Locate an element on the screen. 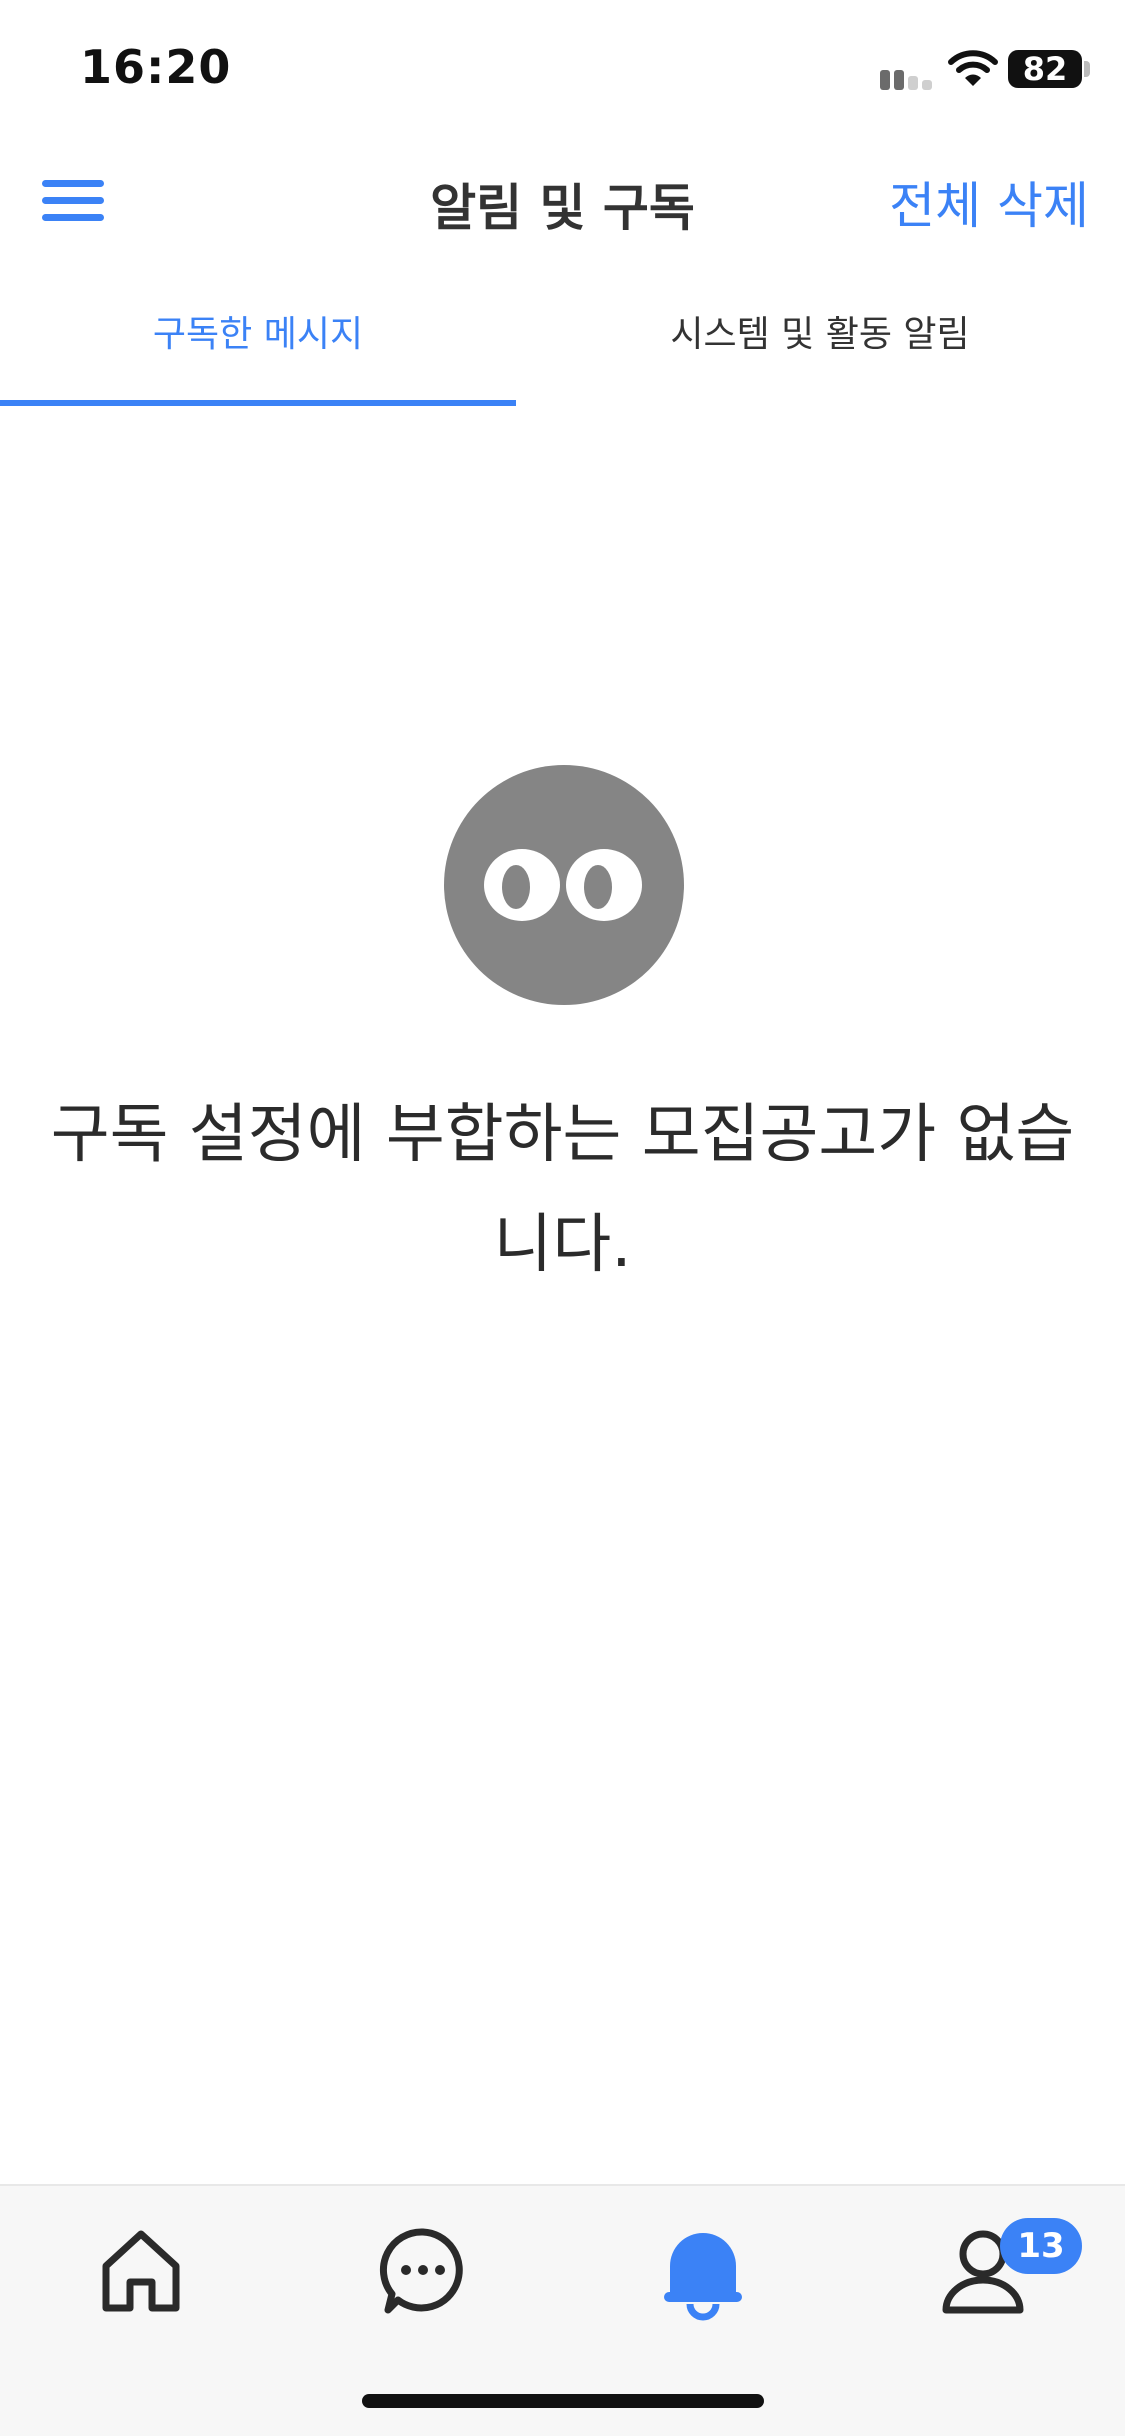  nav-home is located at coordinates (141, 2271).